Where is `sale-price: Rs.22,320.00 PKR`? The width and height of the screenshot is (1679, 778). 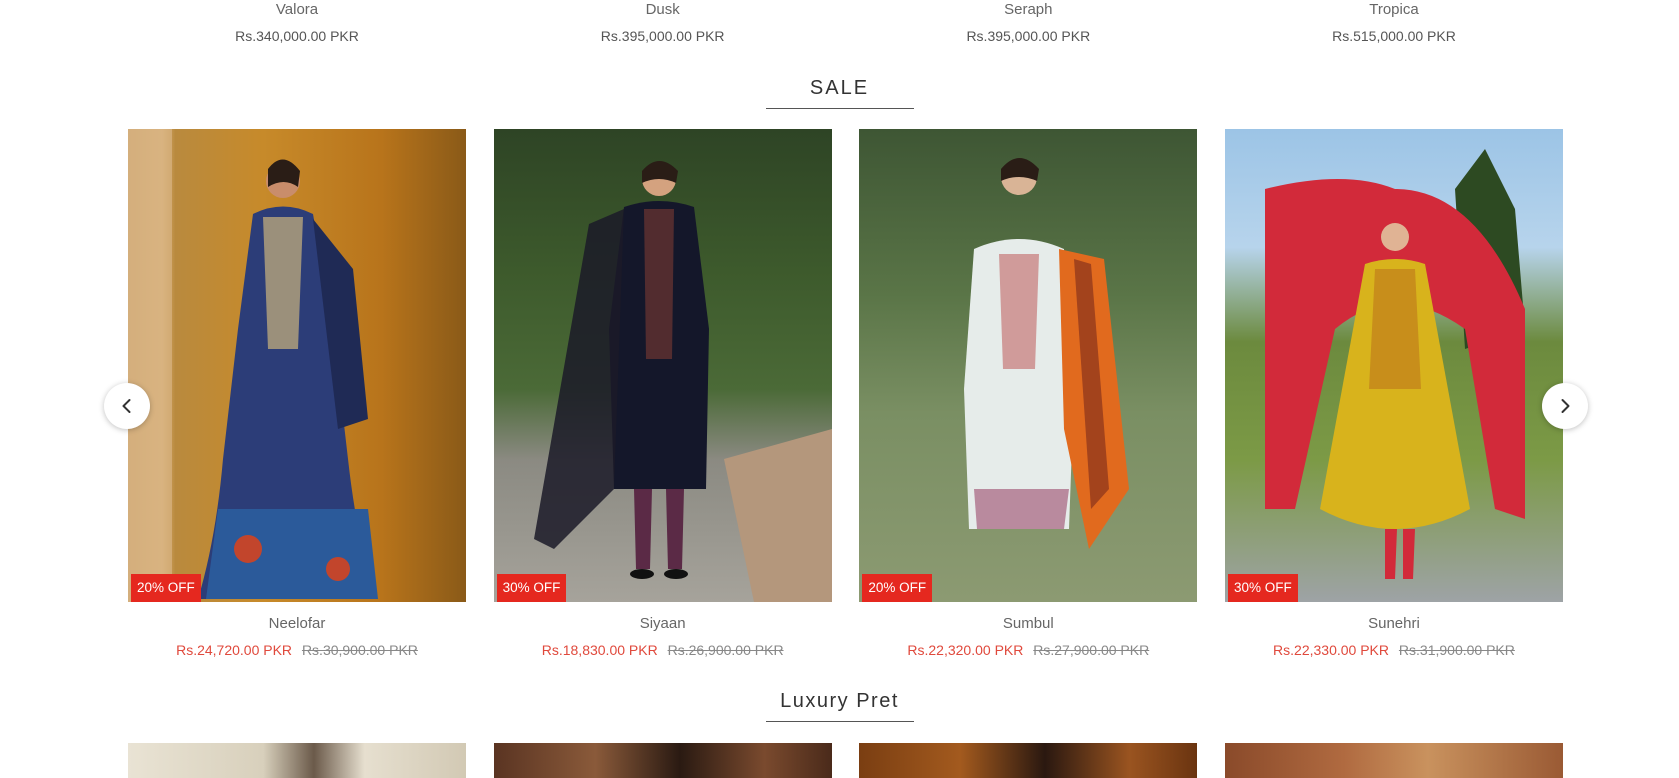 sale-price: Rs.22,320.00 PKR is located at coordinates (965, 650).